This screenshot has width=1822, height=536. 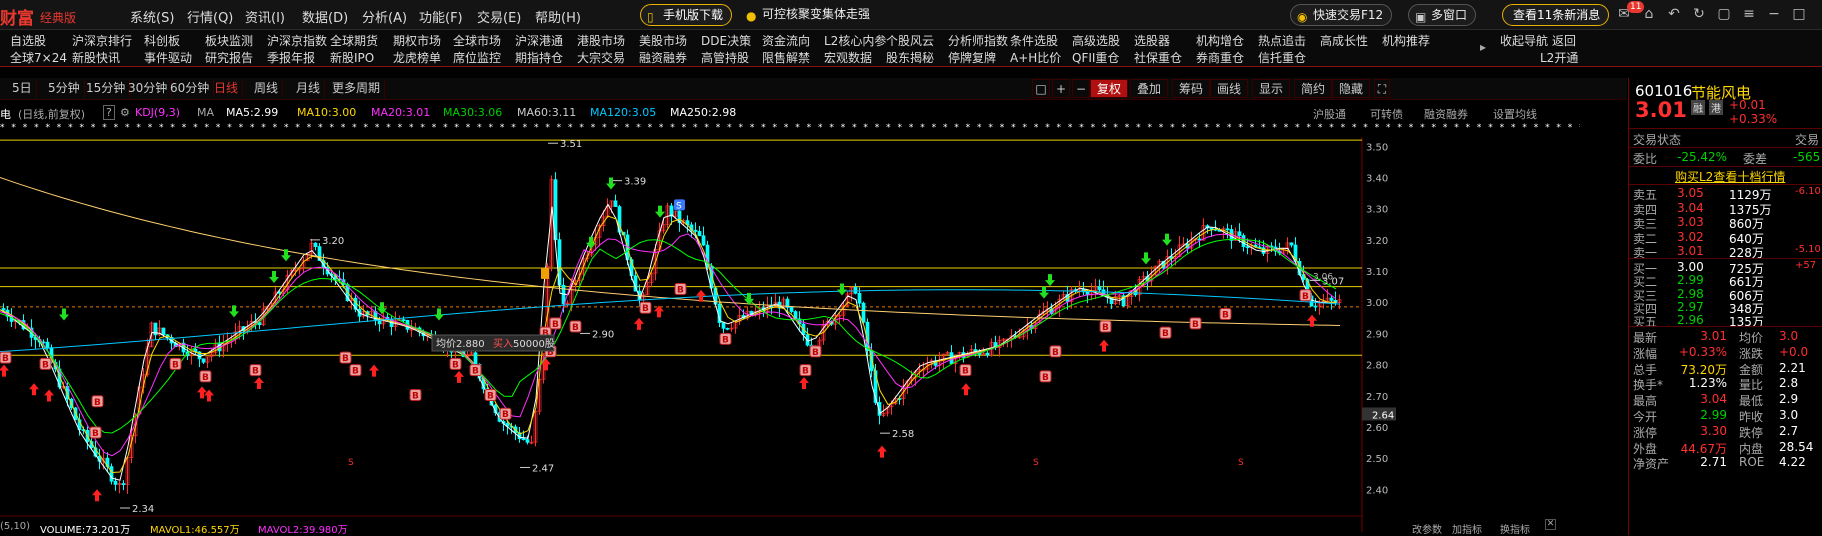 What do you see at coordinates (325, 16) in the screenshot?
I see `menu-data: 数据(D)` at bounding box center [325, 16].